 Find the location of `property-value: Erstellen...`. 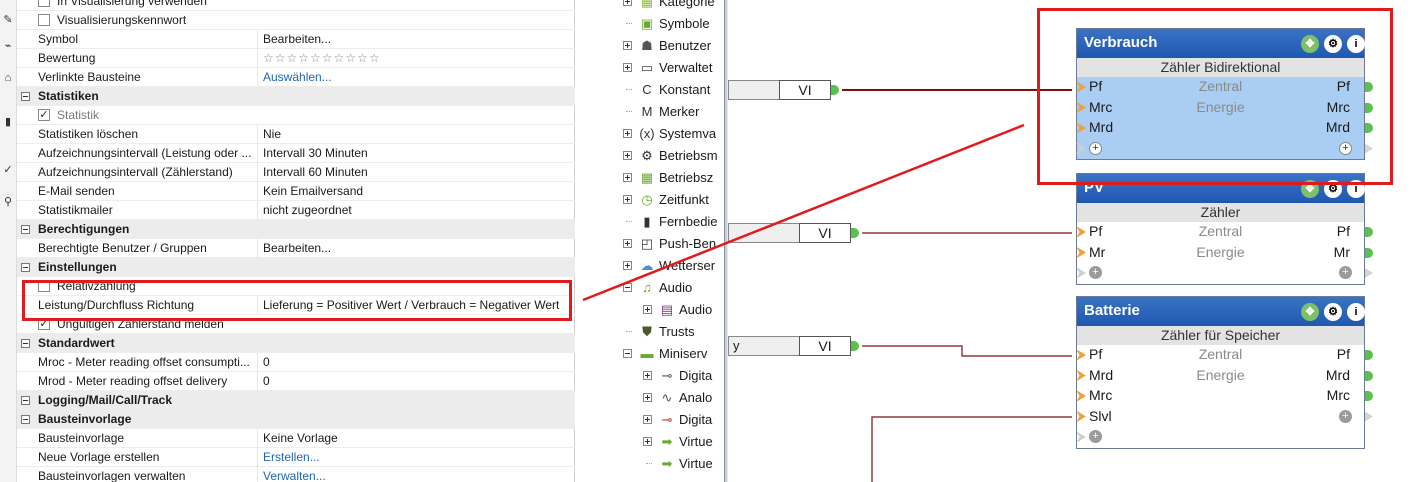

property-value: Erstellen... is located at coordinates (418, 457).